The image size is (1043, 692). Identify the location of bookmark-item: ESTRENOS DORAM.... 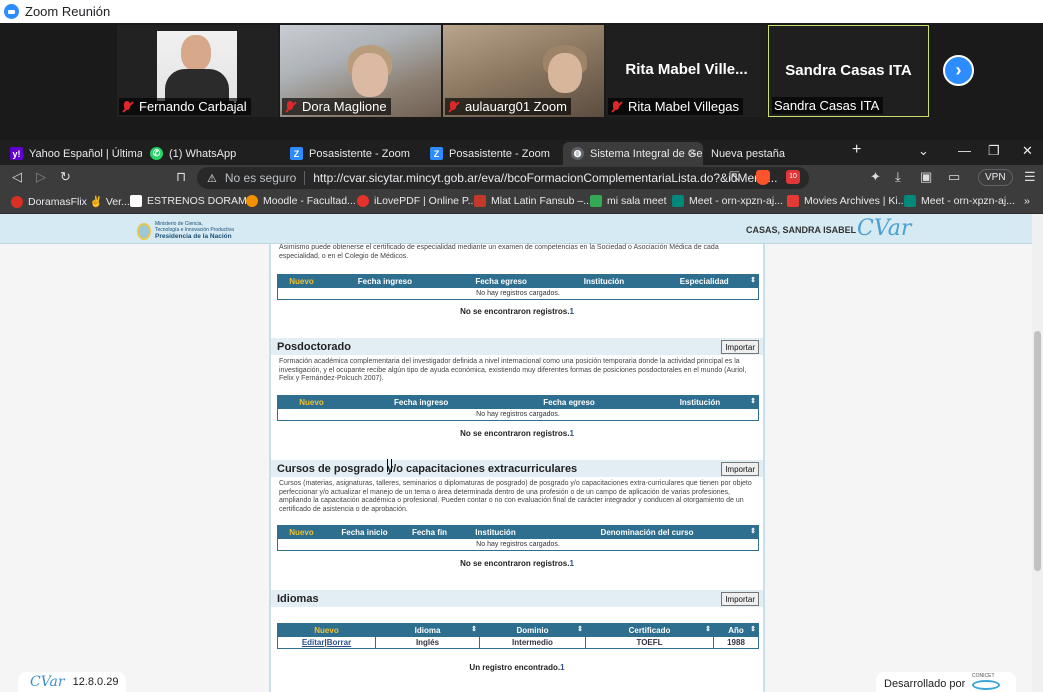
(193, 201).